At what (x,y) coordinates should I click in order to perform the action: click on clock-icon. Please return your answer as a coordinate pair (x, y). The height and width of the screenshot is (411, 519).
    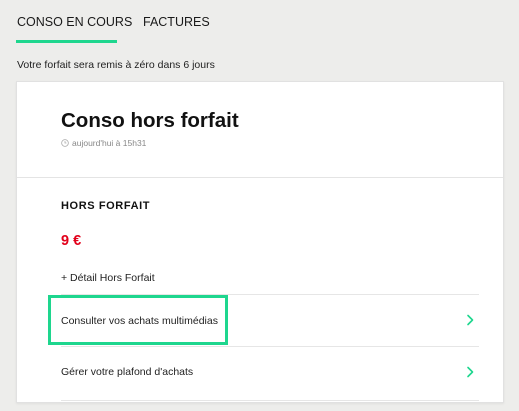
    Looking at the image, I should click on (65, 143).